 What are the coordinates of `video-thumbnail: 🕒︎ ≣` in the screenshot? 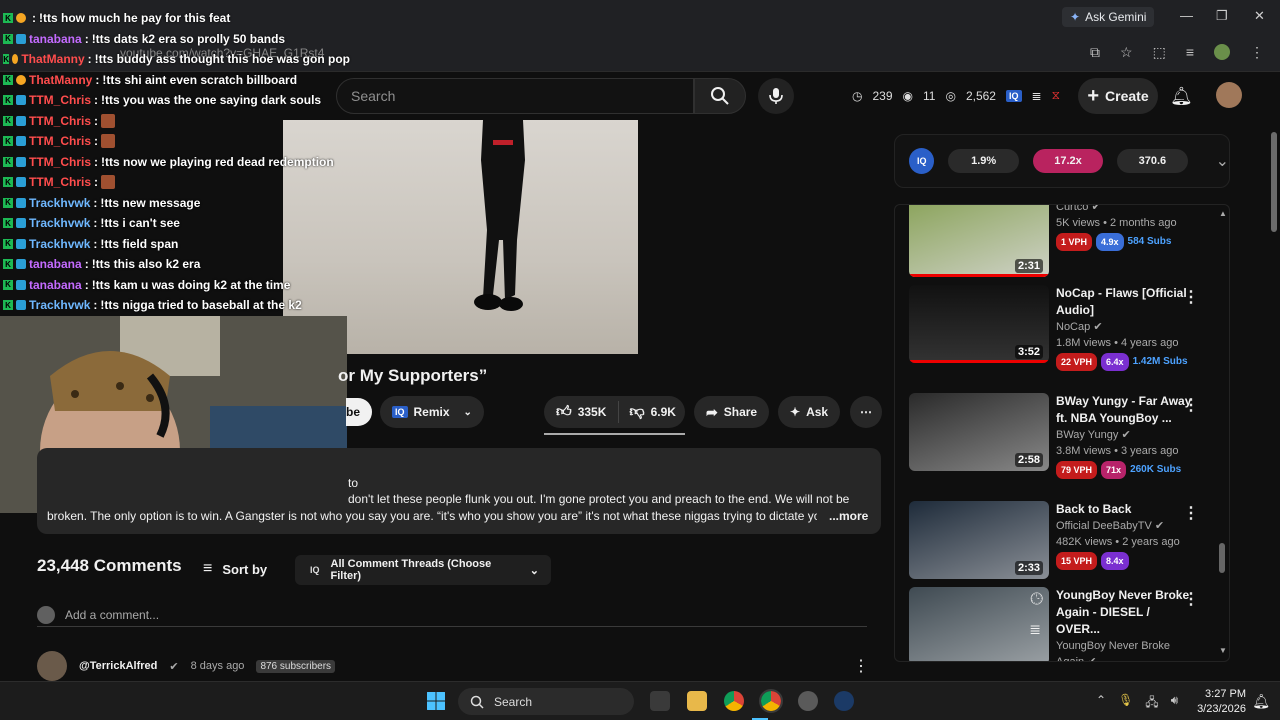 It's located at (979, 624).